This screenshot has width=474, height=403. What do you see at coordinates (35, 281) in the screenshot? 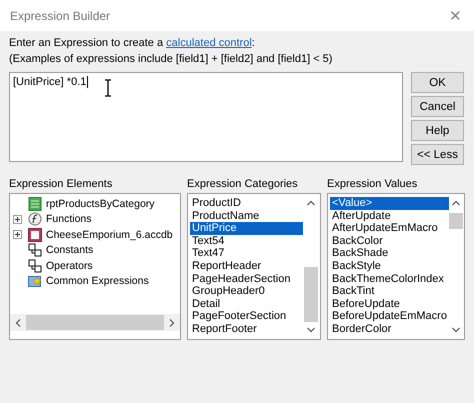
I see `star-folder-icon` at bounding box center [35, 281].